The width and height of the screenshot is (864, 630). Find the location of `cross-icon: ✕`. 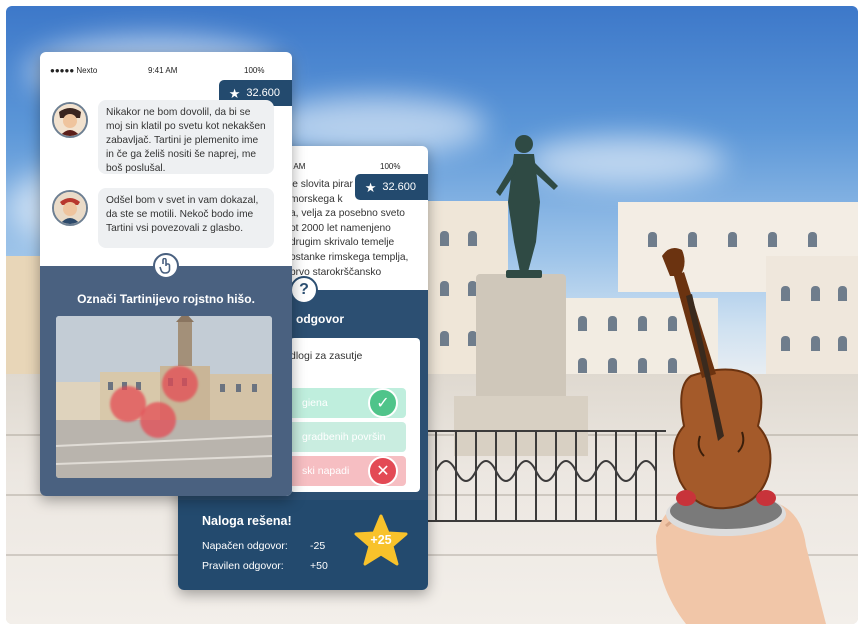

cross-icon: ✕ is located at coordinates (383, 471).